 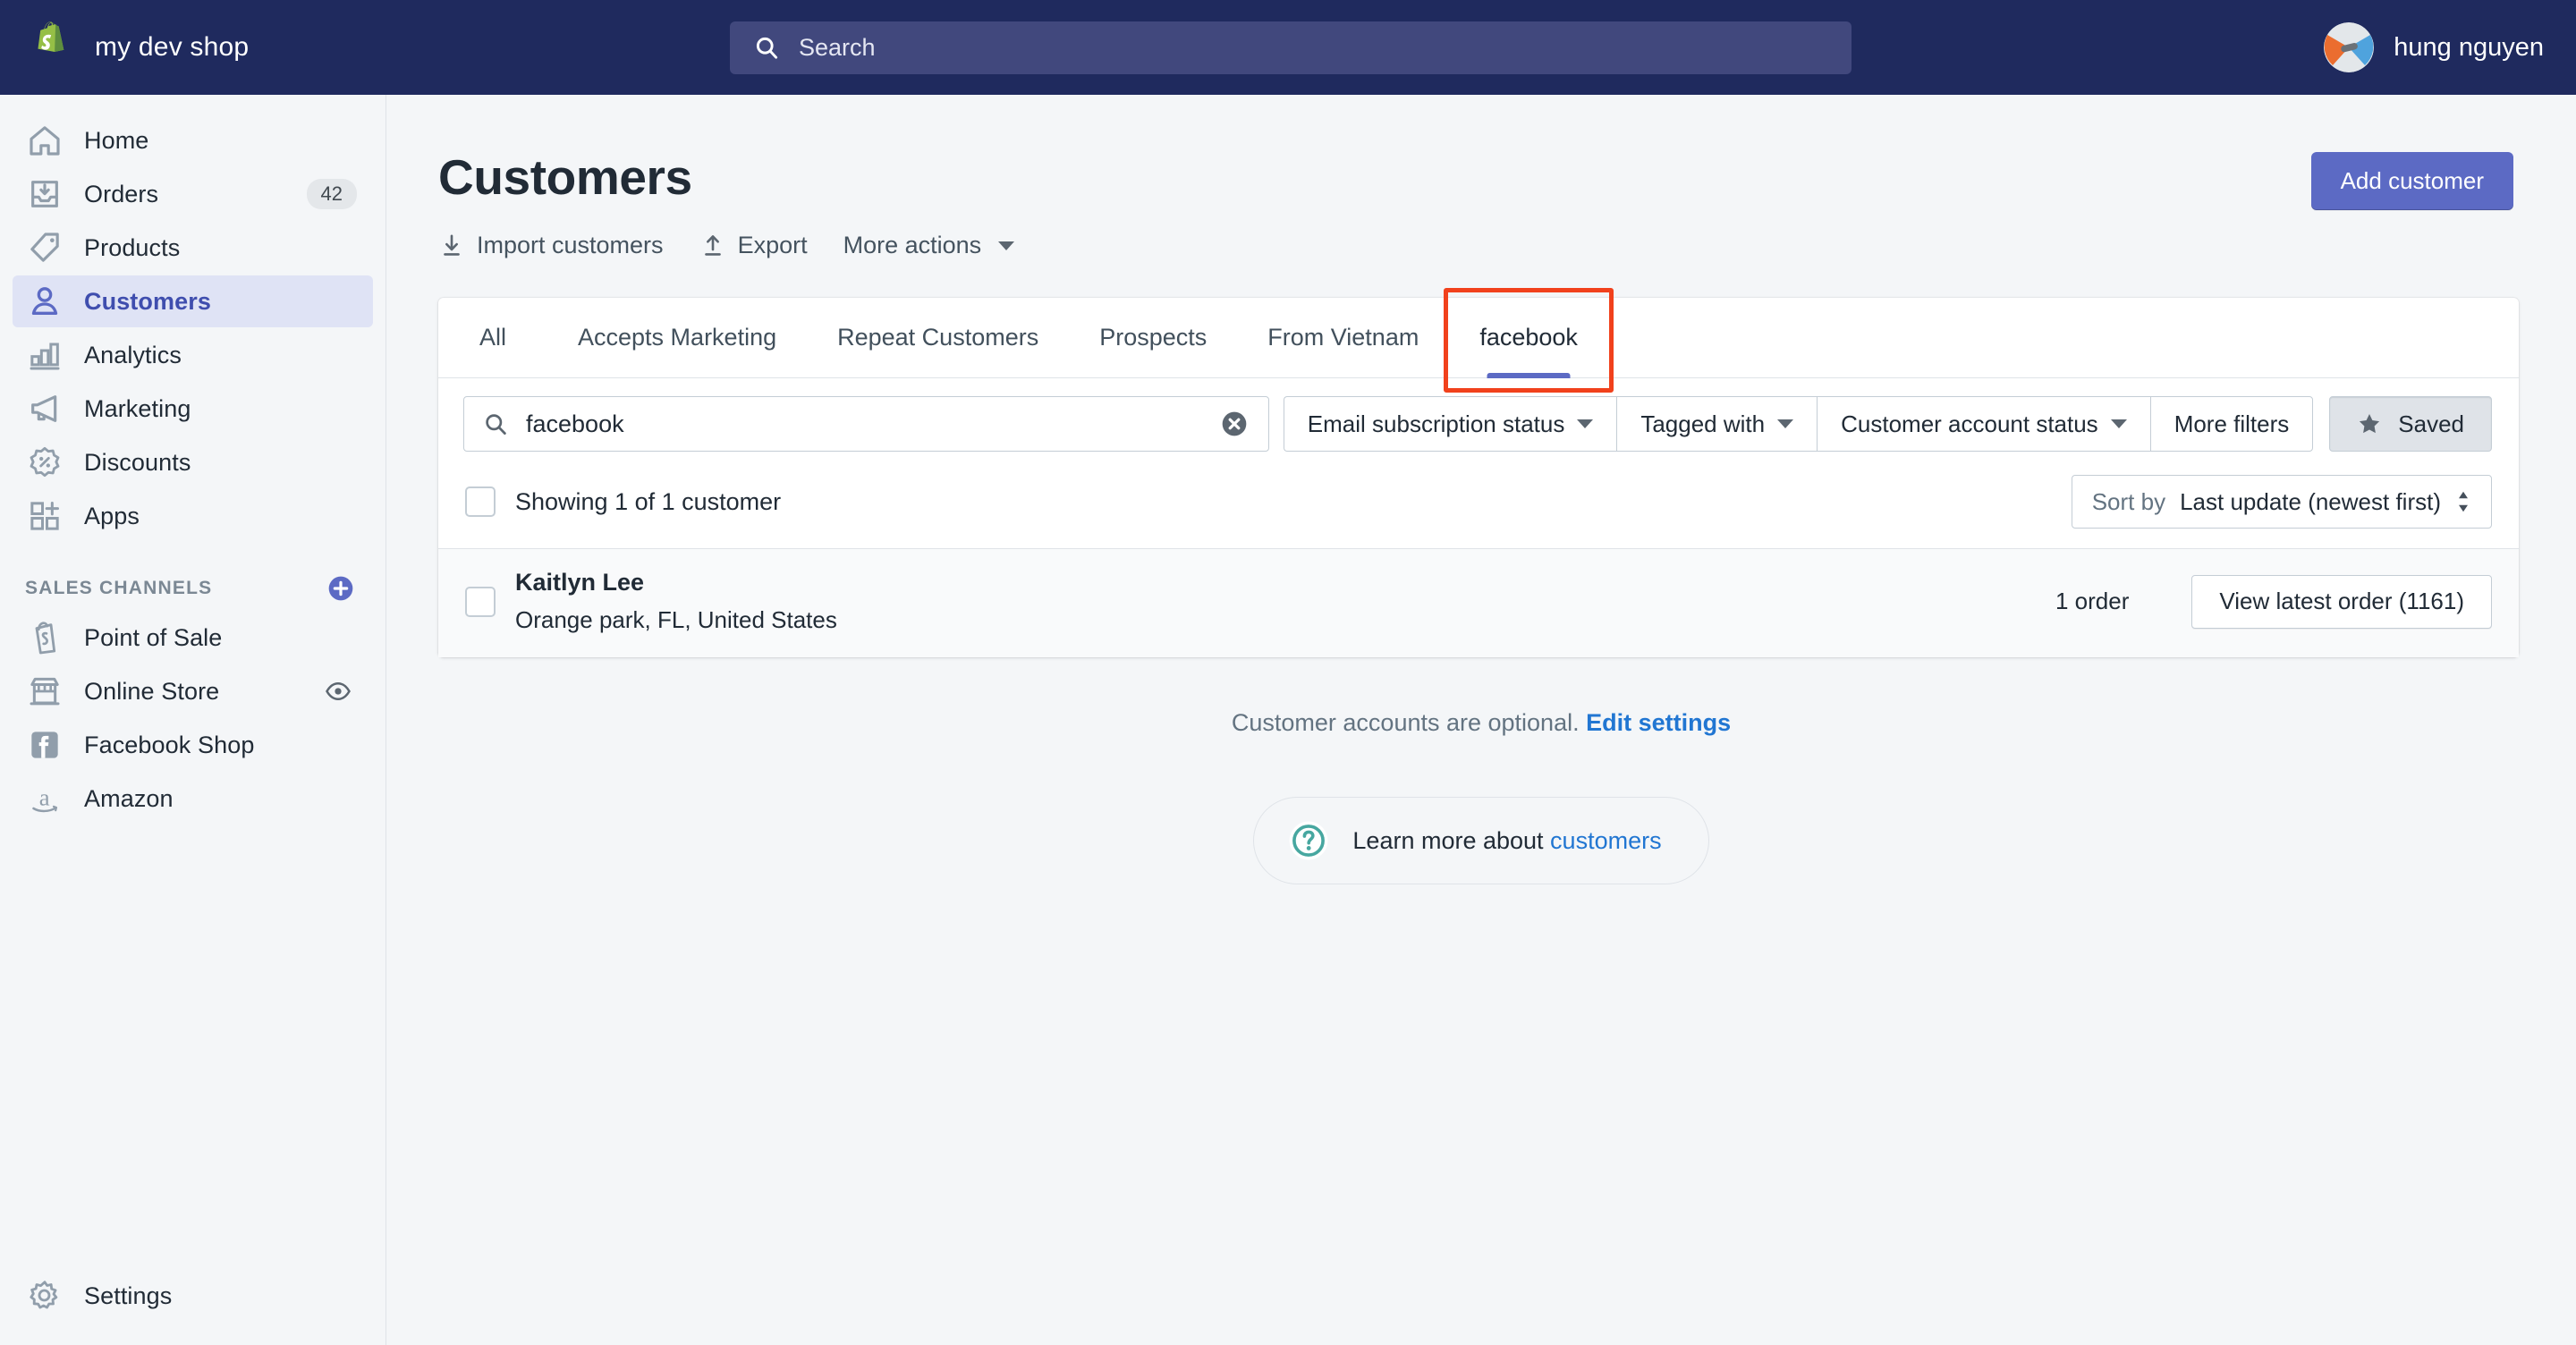 I want to click on svg-text: a, so click(x=44, y=797).